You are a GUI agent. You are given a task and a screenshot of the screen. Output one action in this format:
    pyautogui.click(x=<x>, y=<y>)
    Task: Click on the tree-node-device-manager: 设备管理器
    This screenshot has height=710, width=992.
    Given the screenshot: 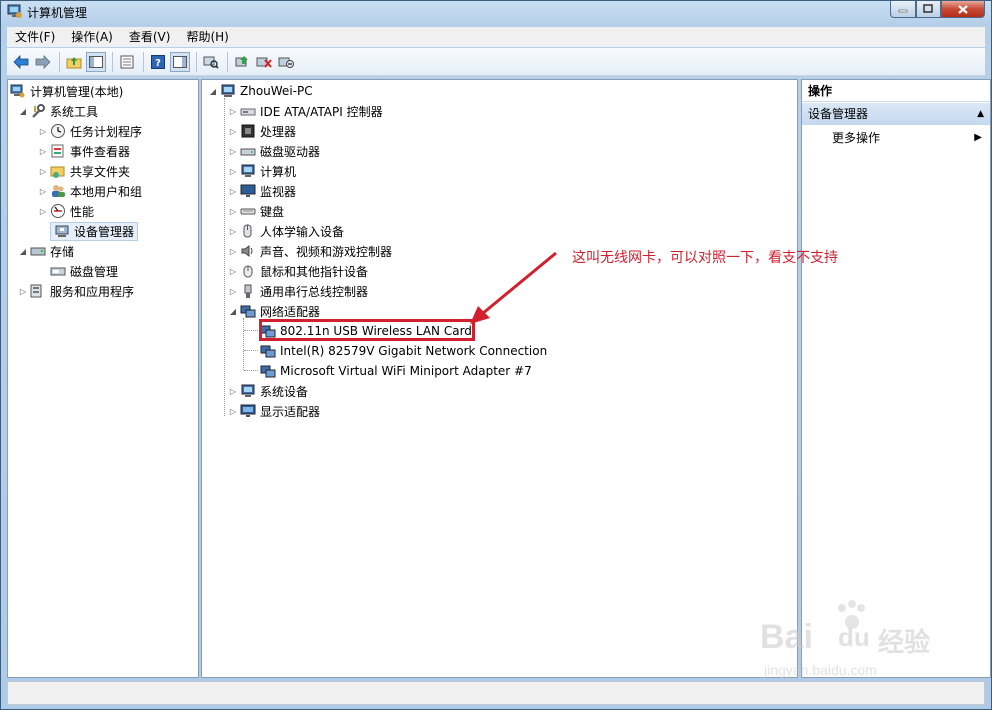 What is the action you would take?
    pyautogui.click(x=94, y=231)
    